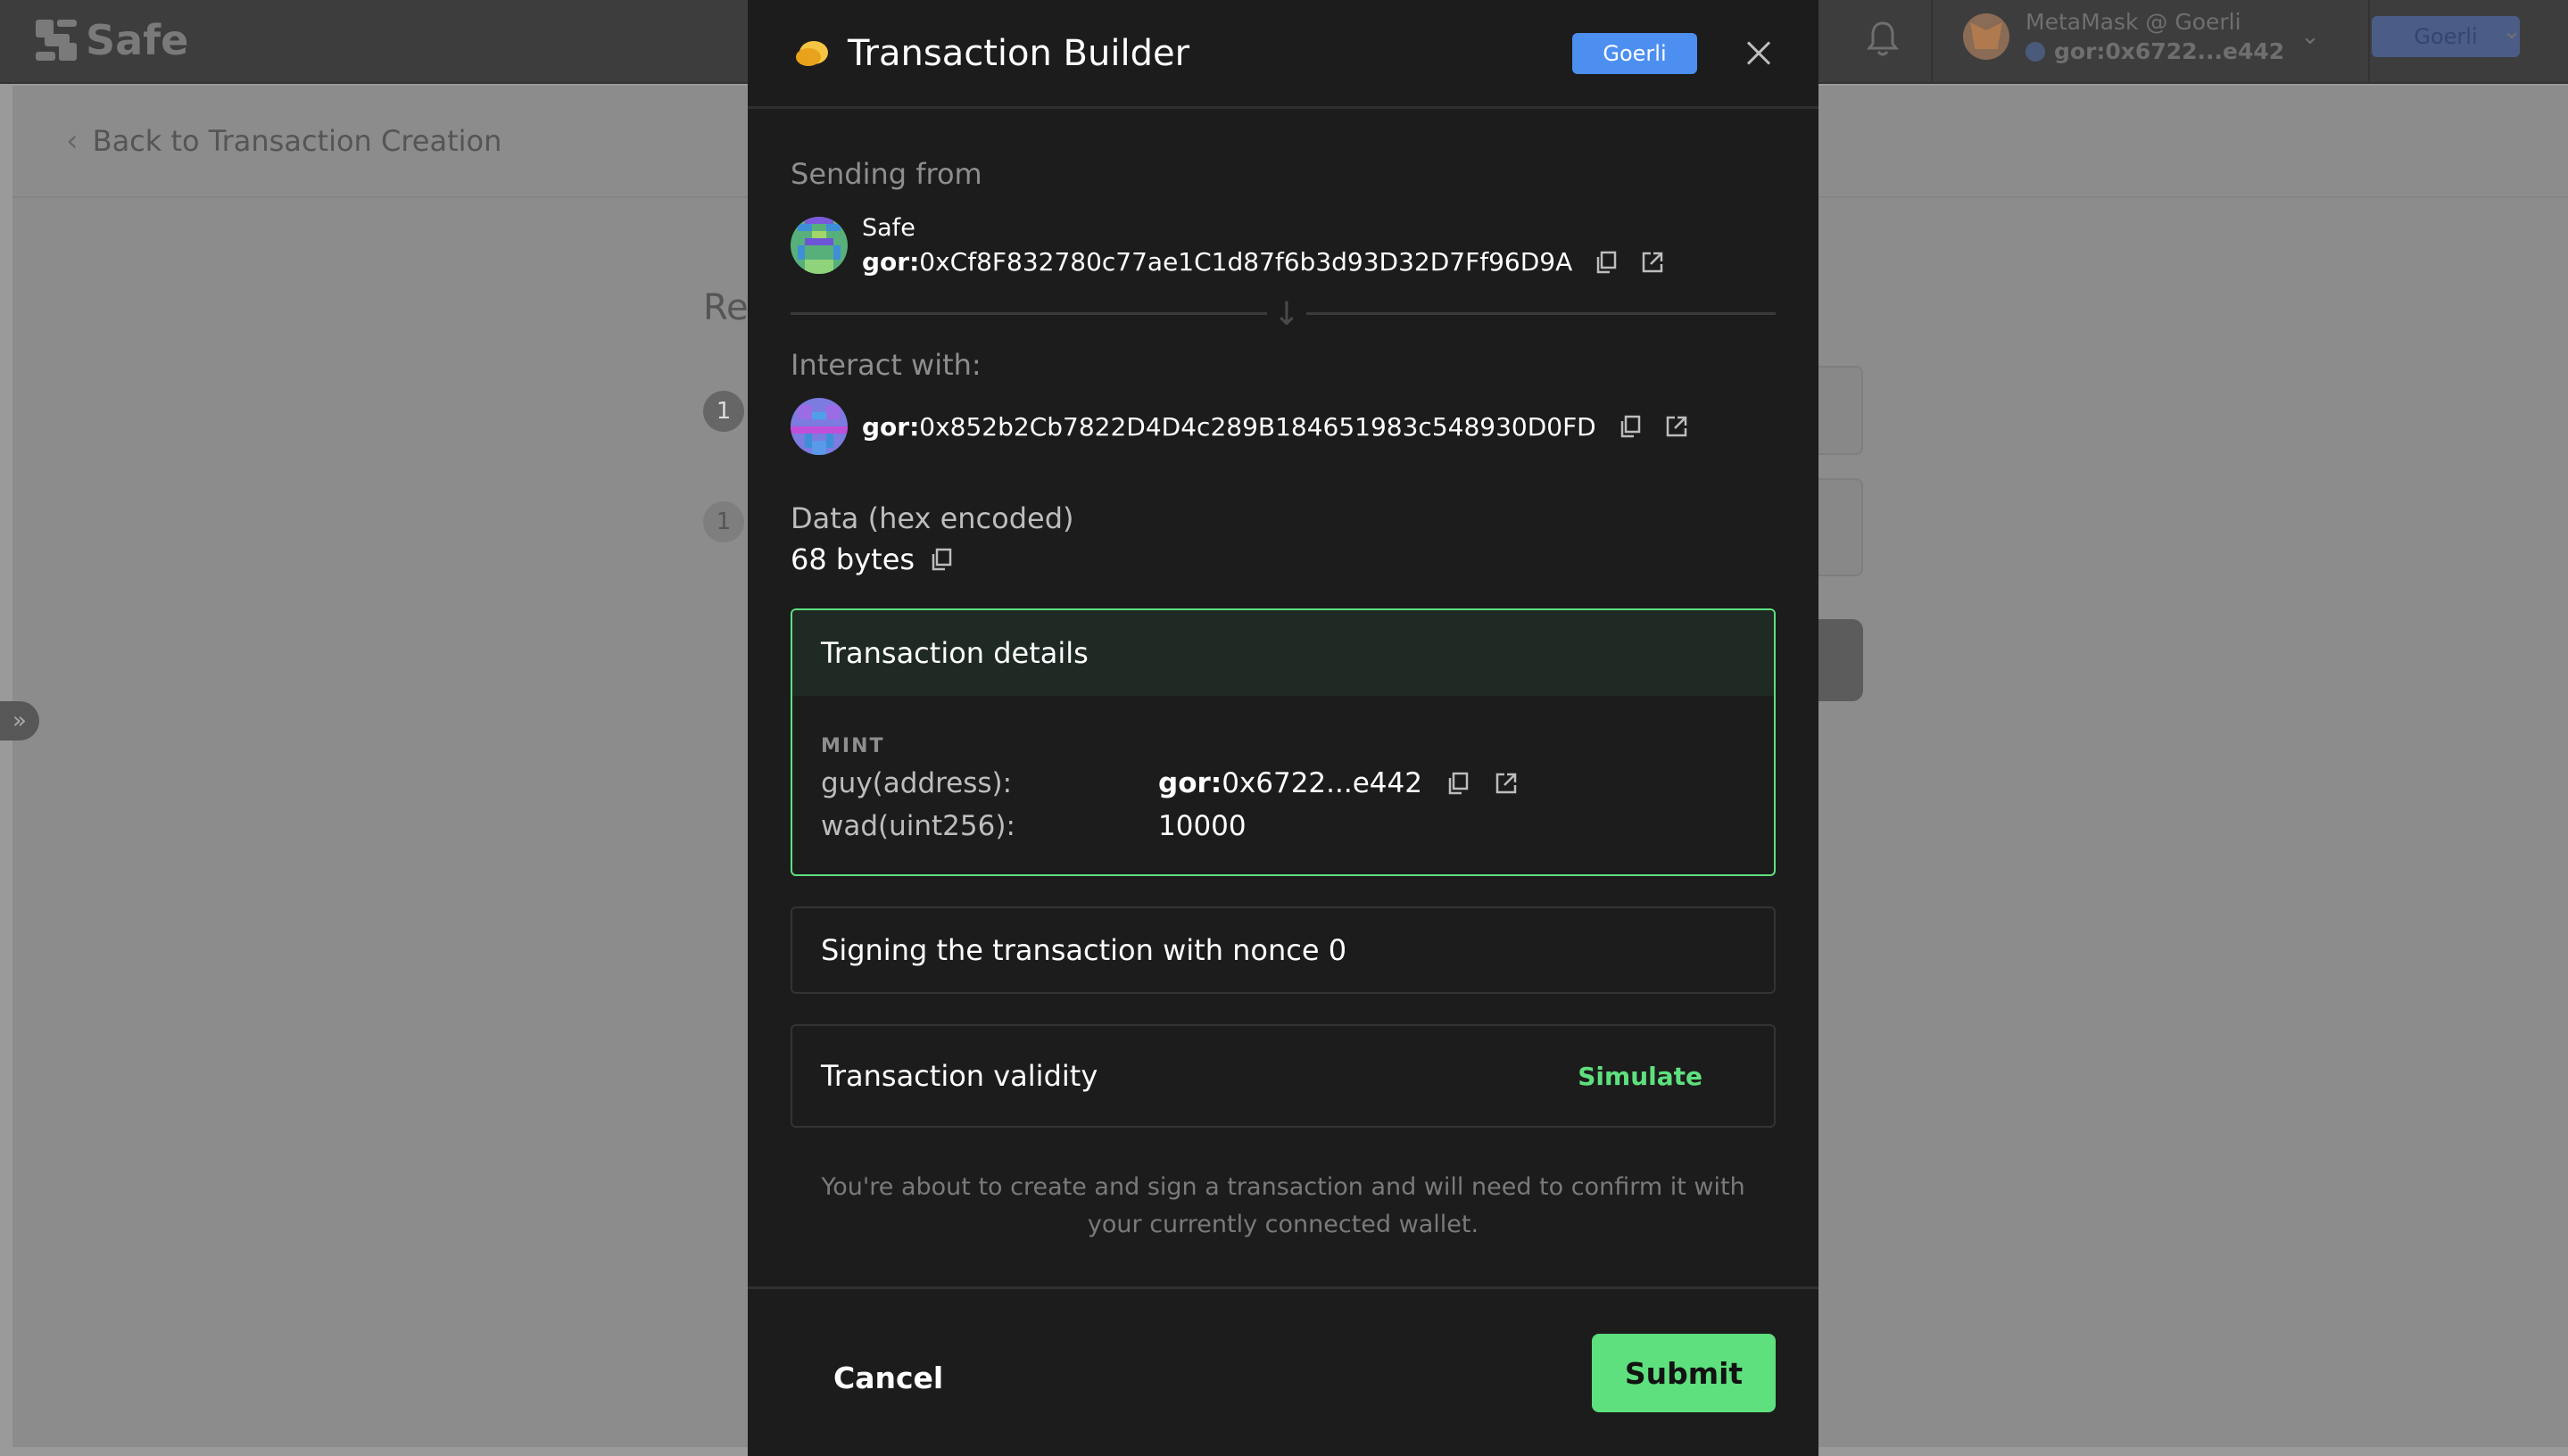 The width and height of the screenshot is (2568, 1456). Describe the element at coordinates (1019, 53) in the screenshot. I see `modal-title: Transaction Builder` at that location.